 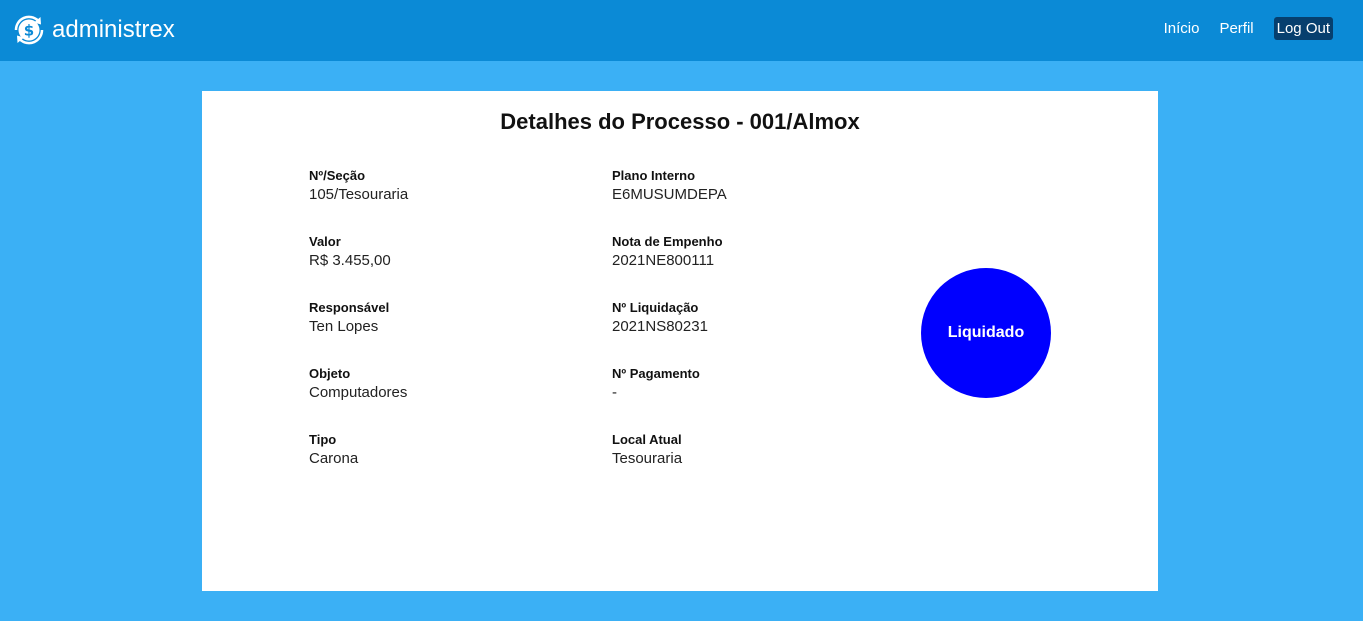 I want to click on field-secao: Nº/Seção 105/Tesouraria, so click(x=439, y=186).